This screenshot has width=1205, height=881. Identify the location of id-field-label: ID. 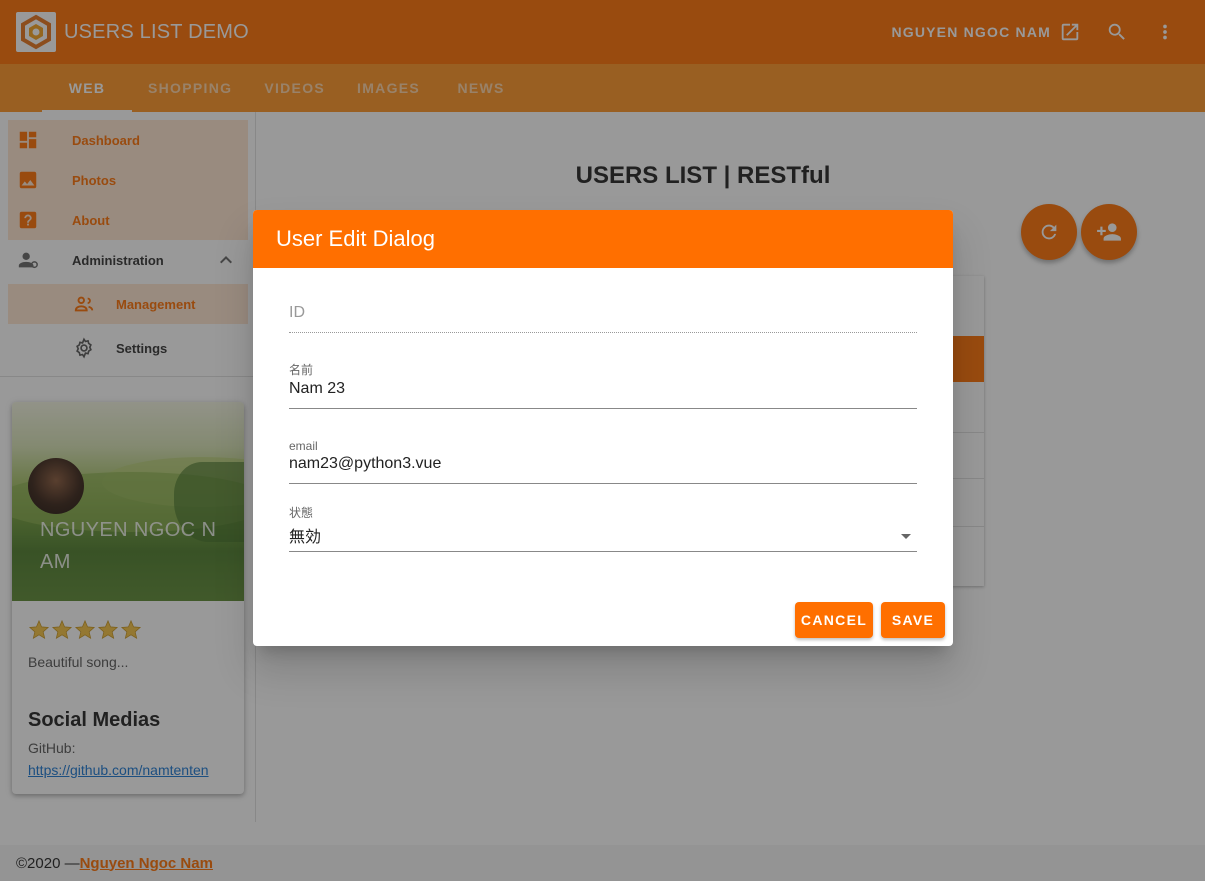
(297, 312).